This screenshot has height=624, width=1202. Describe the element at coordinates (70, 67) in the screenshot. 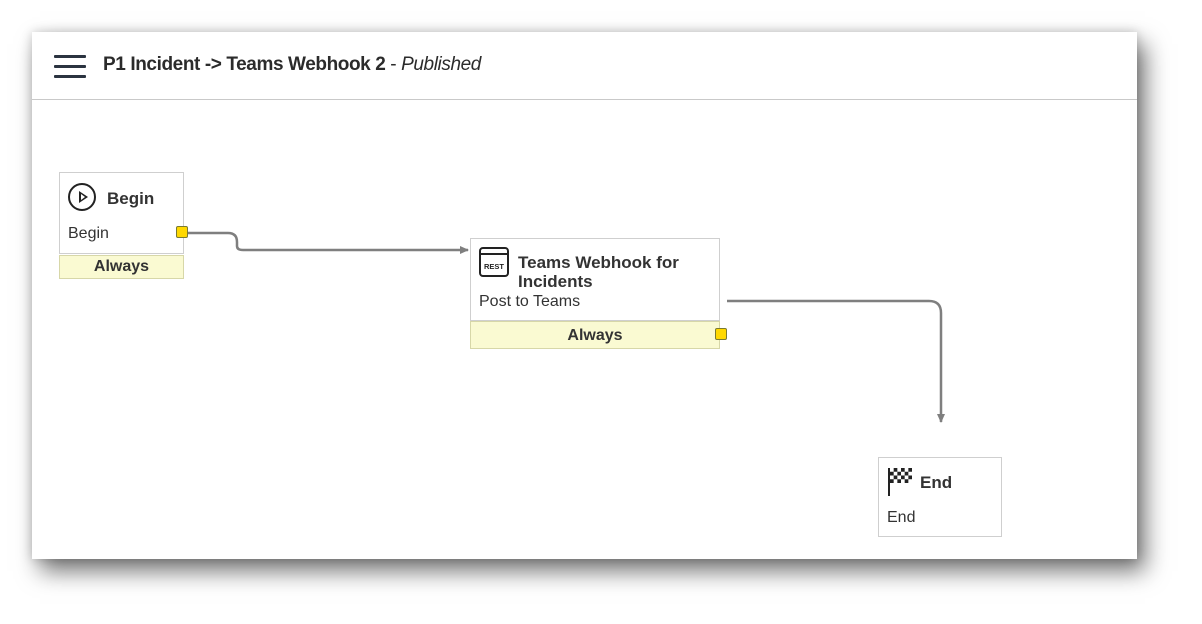

I see `hamburger-menu-icon` at that location.